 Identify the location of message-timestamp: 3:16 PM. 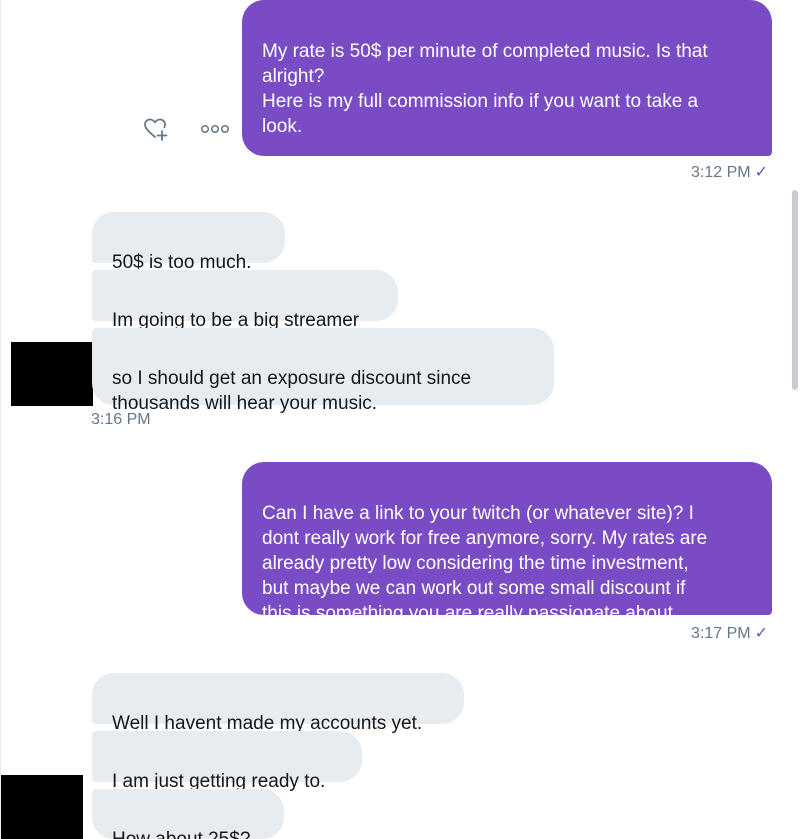
(121, 419).